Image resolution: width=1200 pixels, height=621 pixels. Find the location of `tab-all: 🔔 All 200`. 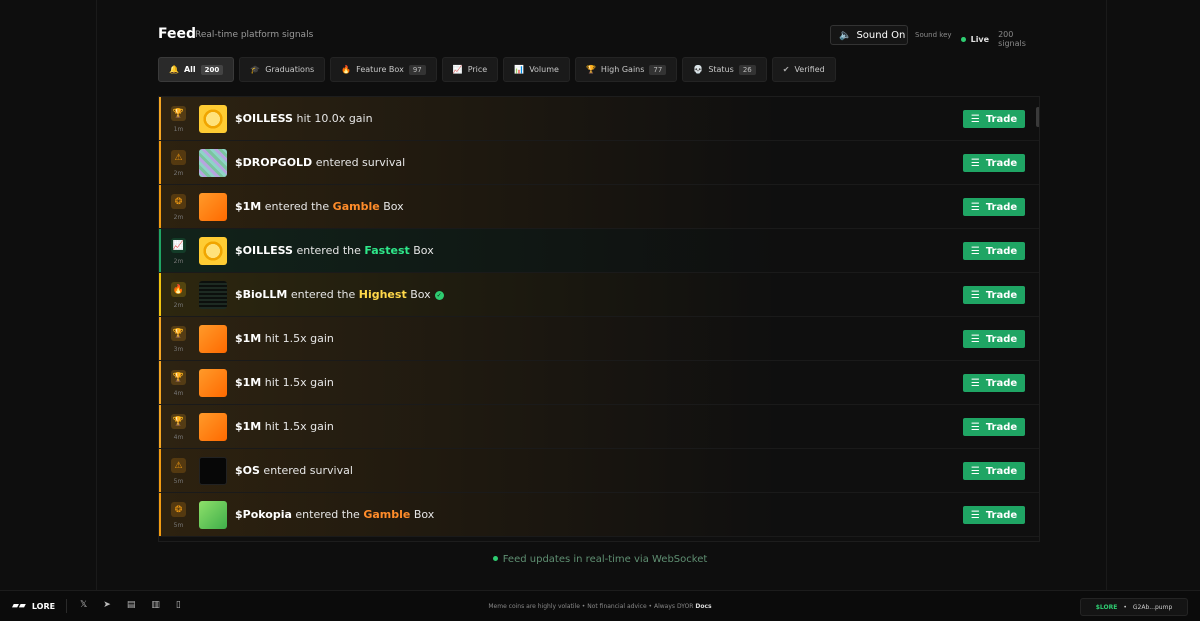

tab-all: 🔔 All 200 is located at coordinates (196, 69).